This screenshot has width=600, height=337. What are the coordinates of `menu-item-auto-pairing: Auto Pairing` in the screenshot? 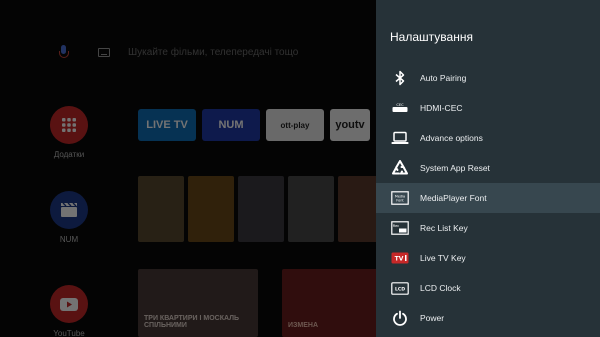 It's located at (488, 78).